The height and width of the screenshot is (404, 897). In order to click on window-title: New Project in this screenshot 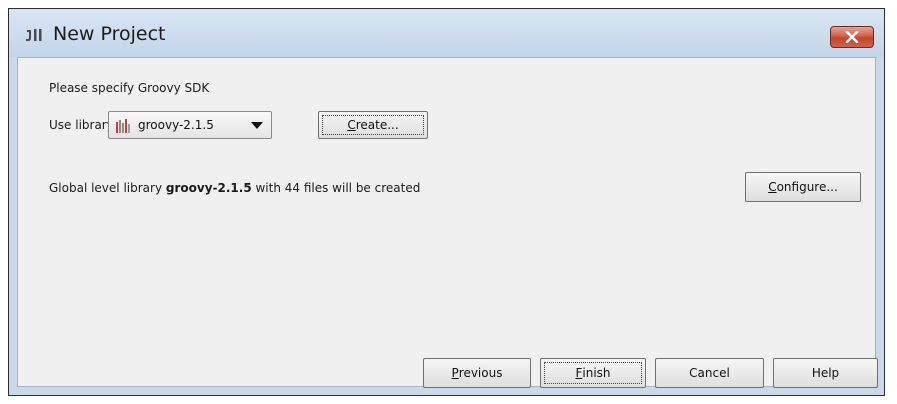, I will do `click(109, 34)`.